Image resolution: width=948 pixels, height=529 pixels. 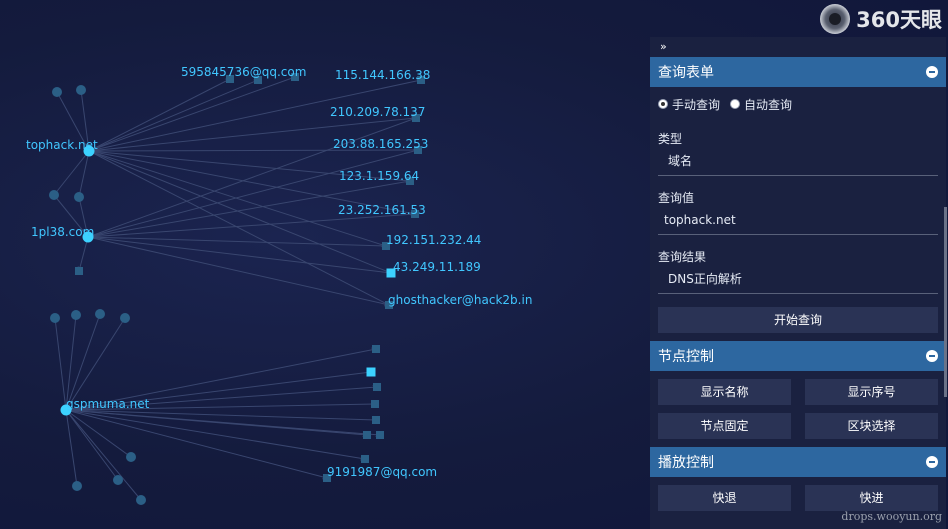 What do you see at coordinates (798, 426) in the screenshot?
I see `node-control-row-2: 节点固定 区块选择` at bounding box center [798, 426].